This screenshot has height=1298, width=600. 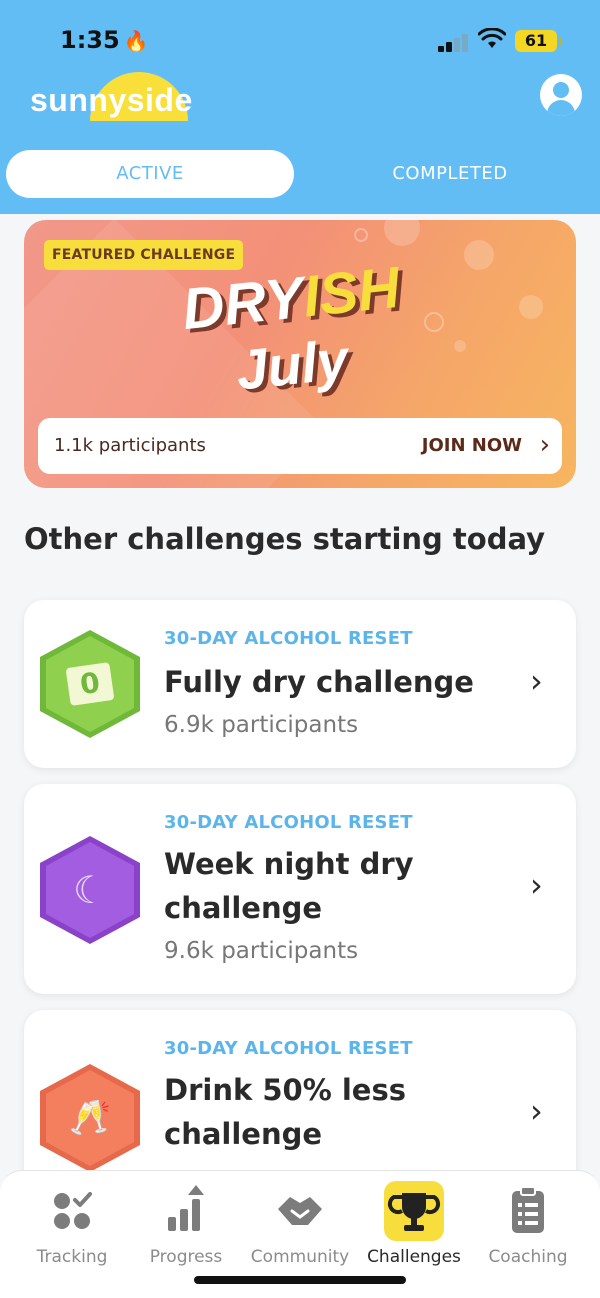 I want to click on moon-clouds-icon: ☾, so click(x=90, y=890).